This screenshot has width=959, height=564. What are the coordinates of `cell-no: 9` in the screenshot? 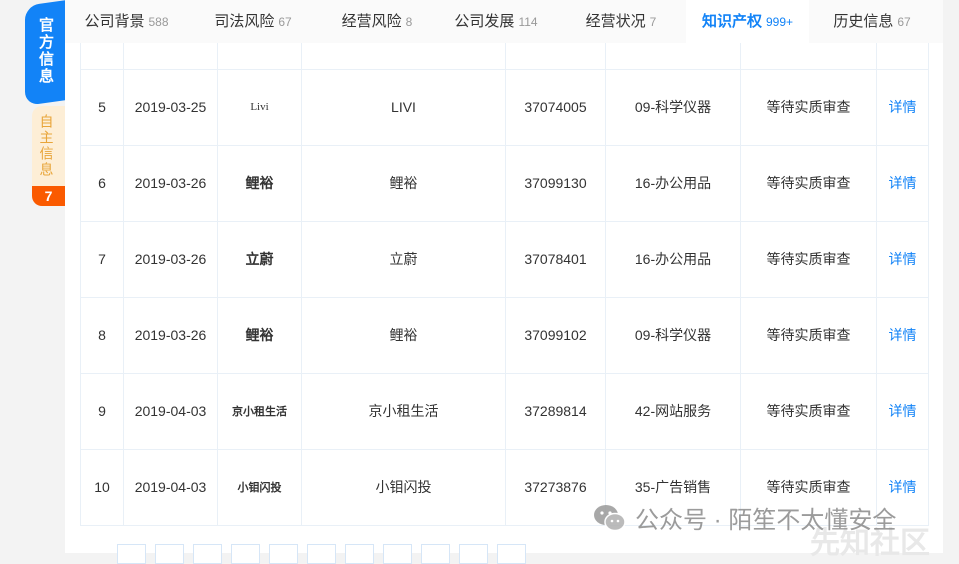 It's located at (102, 411).